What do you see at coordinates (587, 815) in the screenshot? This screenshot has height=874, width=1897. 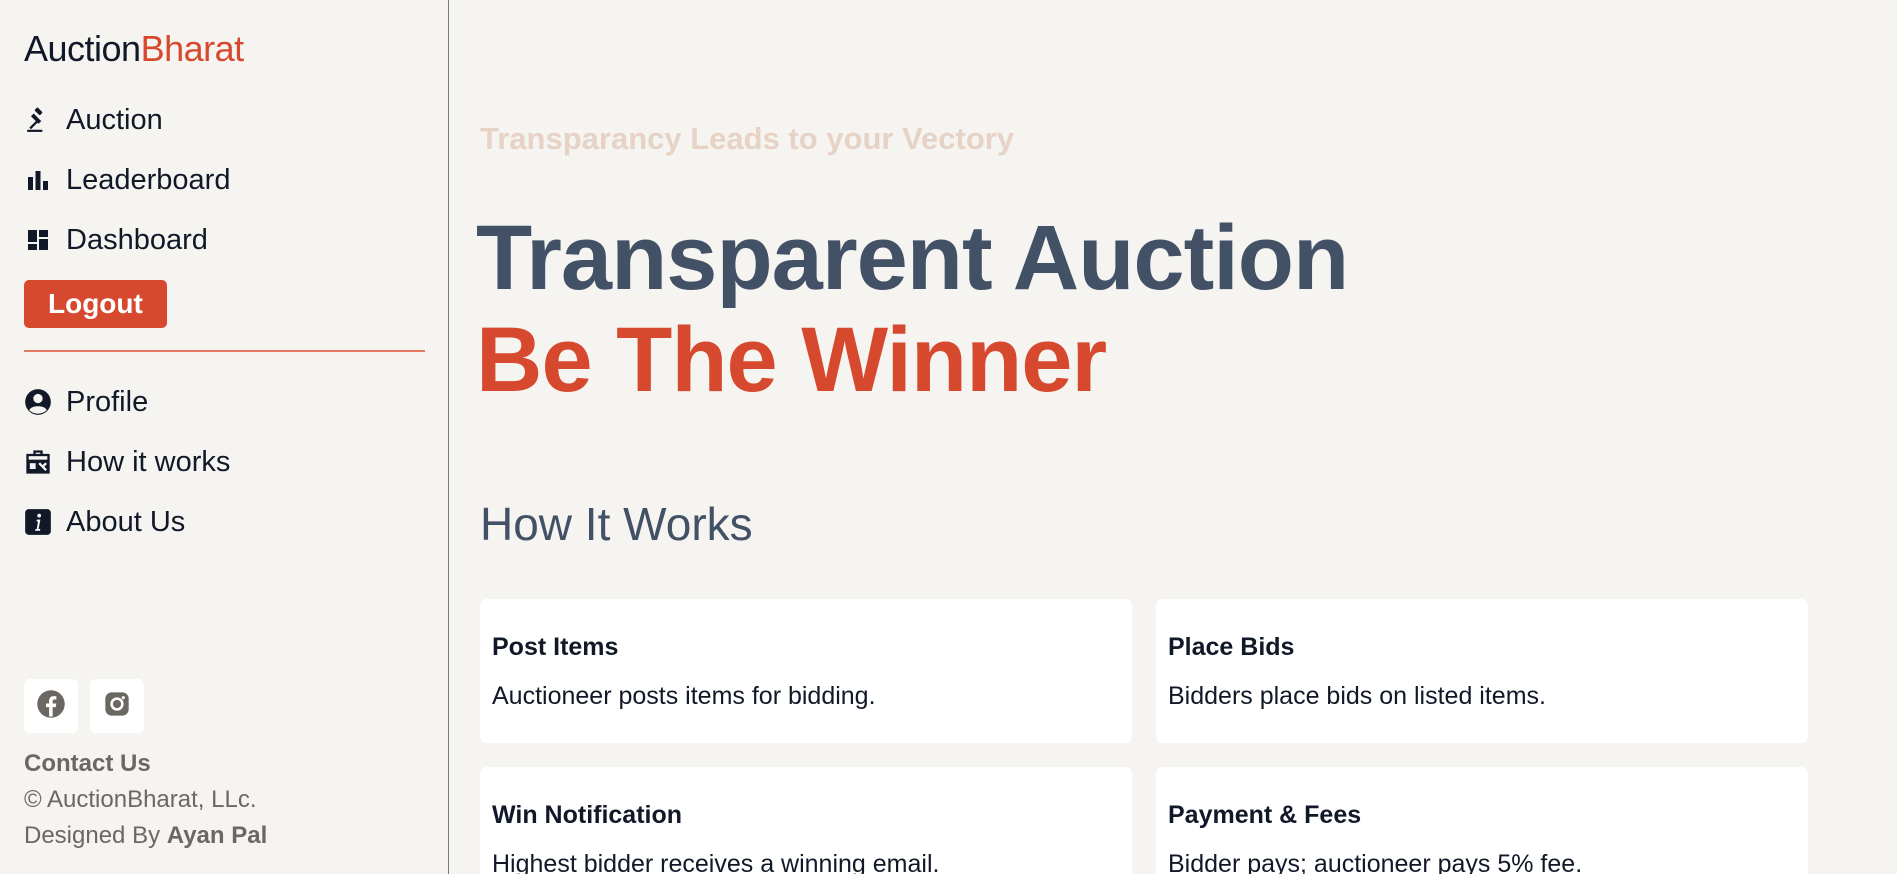 I see `step-card-title: Win Notification` at bounding box center [587, 815].